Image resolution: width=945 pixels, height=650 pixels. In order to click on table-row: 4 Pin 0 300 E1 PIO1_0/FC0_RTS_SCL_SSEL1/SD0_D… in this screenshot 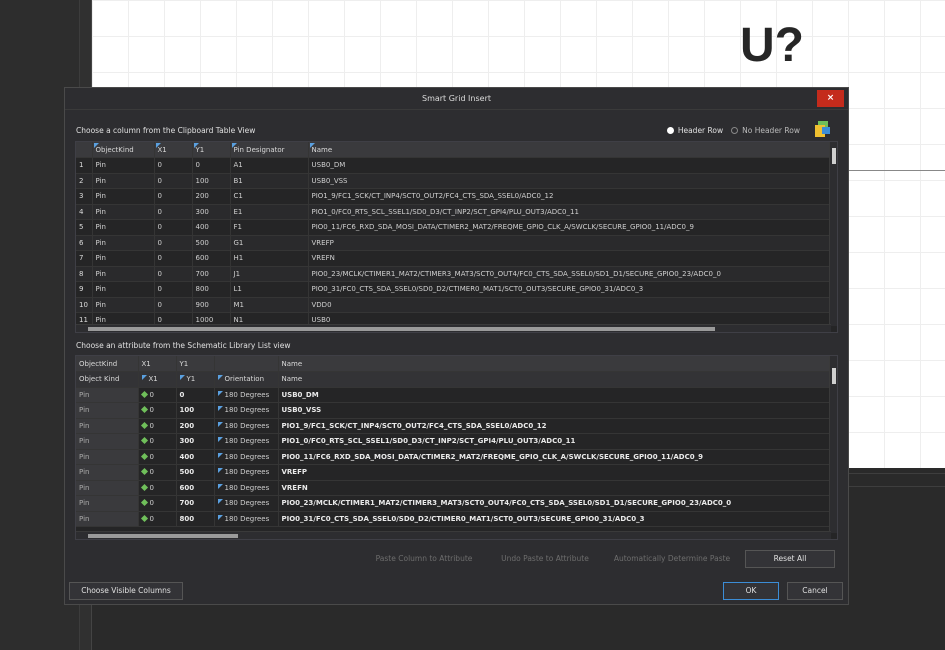, I will do `click(453, 212)`.